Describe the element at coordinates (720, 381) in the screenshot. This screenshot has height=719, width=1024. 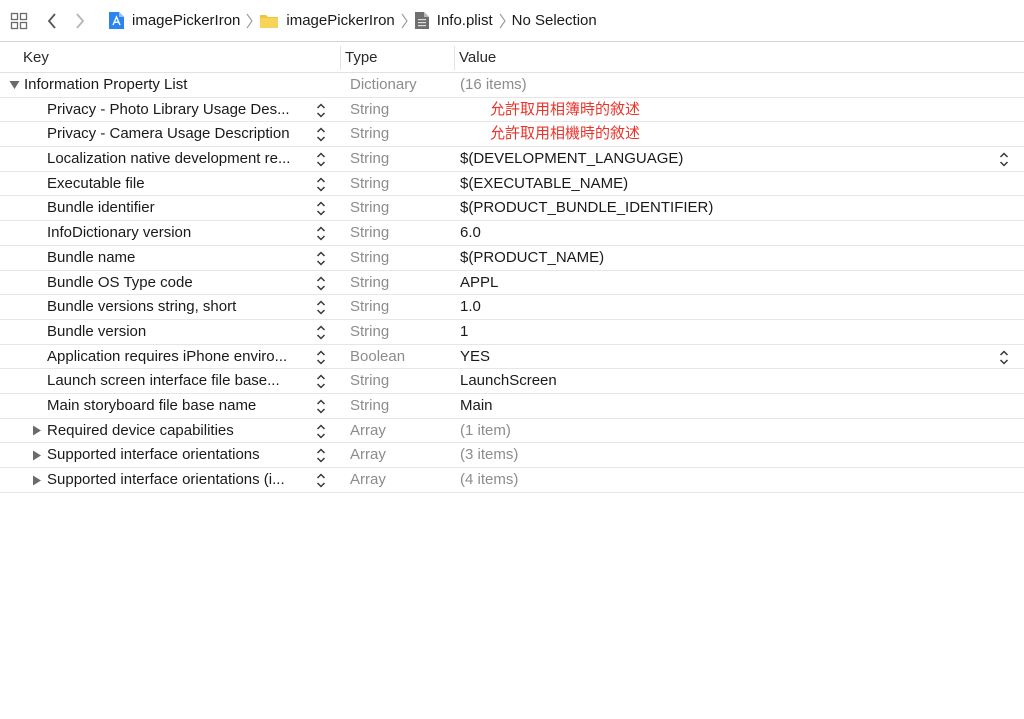
I see `row-value: LaunchScreen` at that location.